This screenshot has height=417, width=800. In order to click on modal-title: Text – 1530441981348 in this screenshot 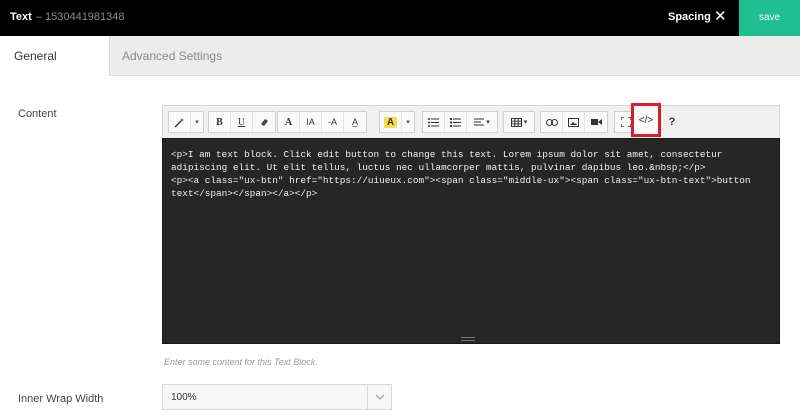, I will do `click(67, 17)`.